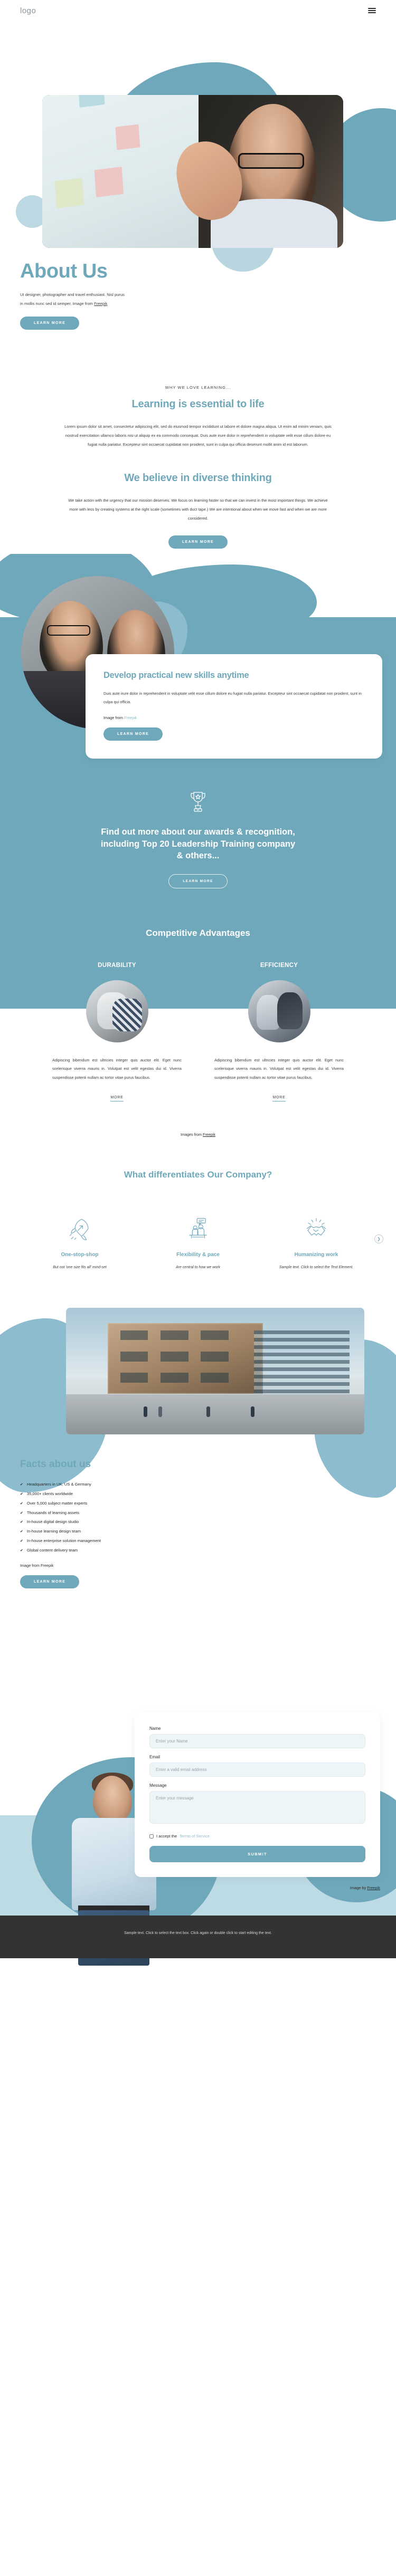  What do you see at coordinates (176, 676) in the screenshot?
I see `skills-title: Develop practical new skills anytime` at bounding box center [176, 676].